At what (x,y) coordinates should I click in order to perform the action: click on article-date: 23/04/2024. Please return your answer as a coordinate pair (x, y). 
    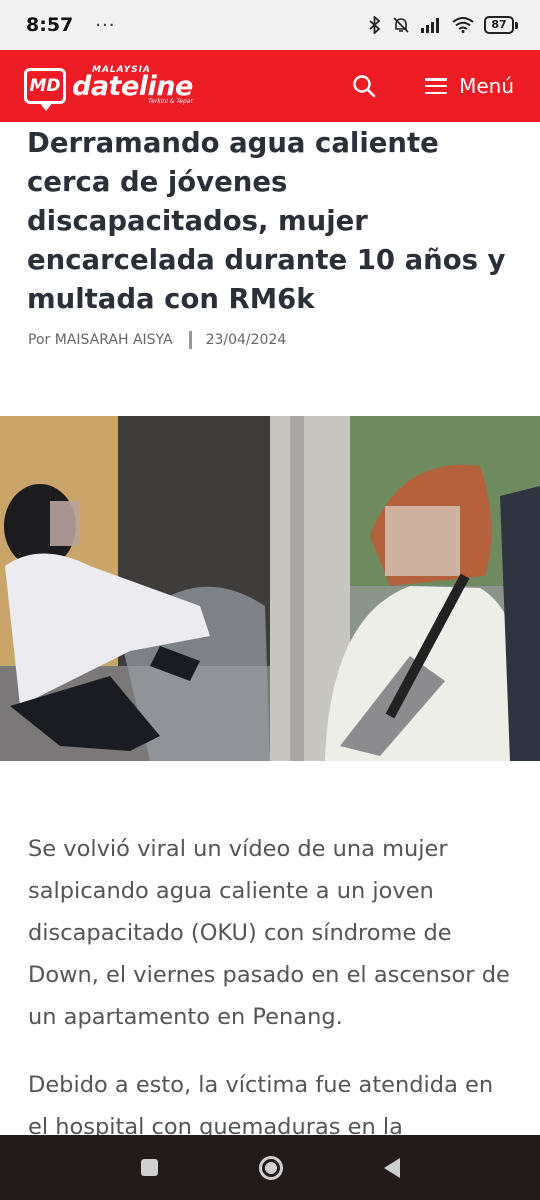
    Looking at the image, I should click on (246, 340).